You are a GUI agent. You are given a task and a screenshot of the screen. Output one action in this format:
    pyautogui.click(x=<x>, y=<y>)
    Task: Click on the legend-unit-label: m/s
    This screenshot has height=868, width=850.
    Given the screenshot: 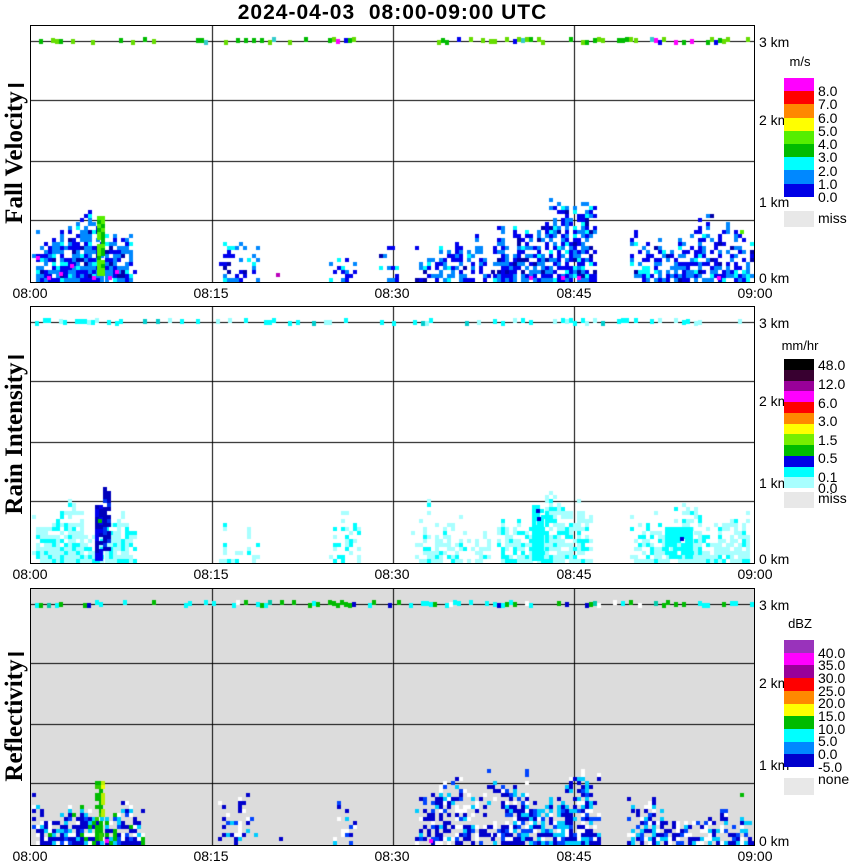 What is the action you would take?
    pyautogui.click(x=800, y=61)
    